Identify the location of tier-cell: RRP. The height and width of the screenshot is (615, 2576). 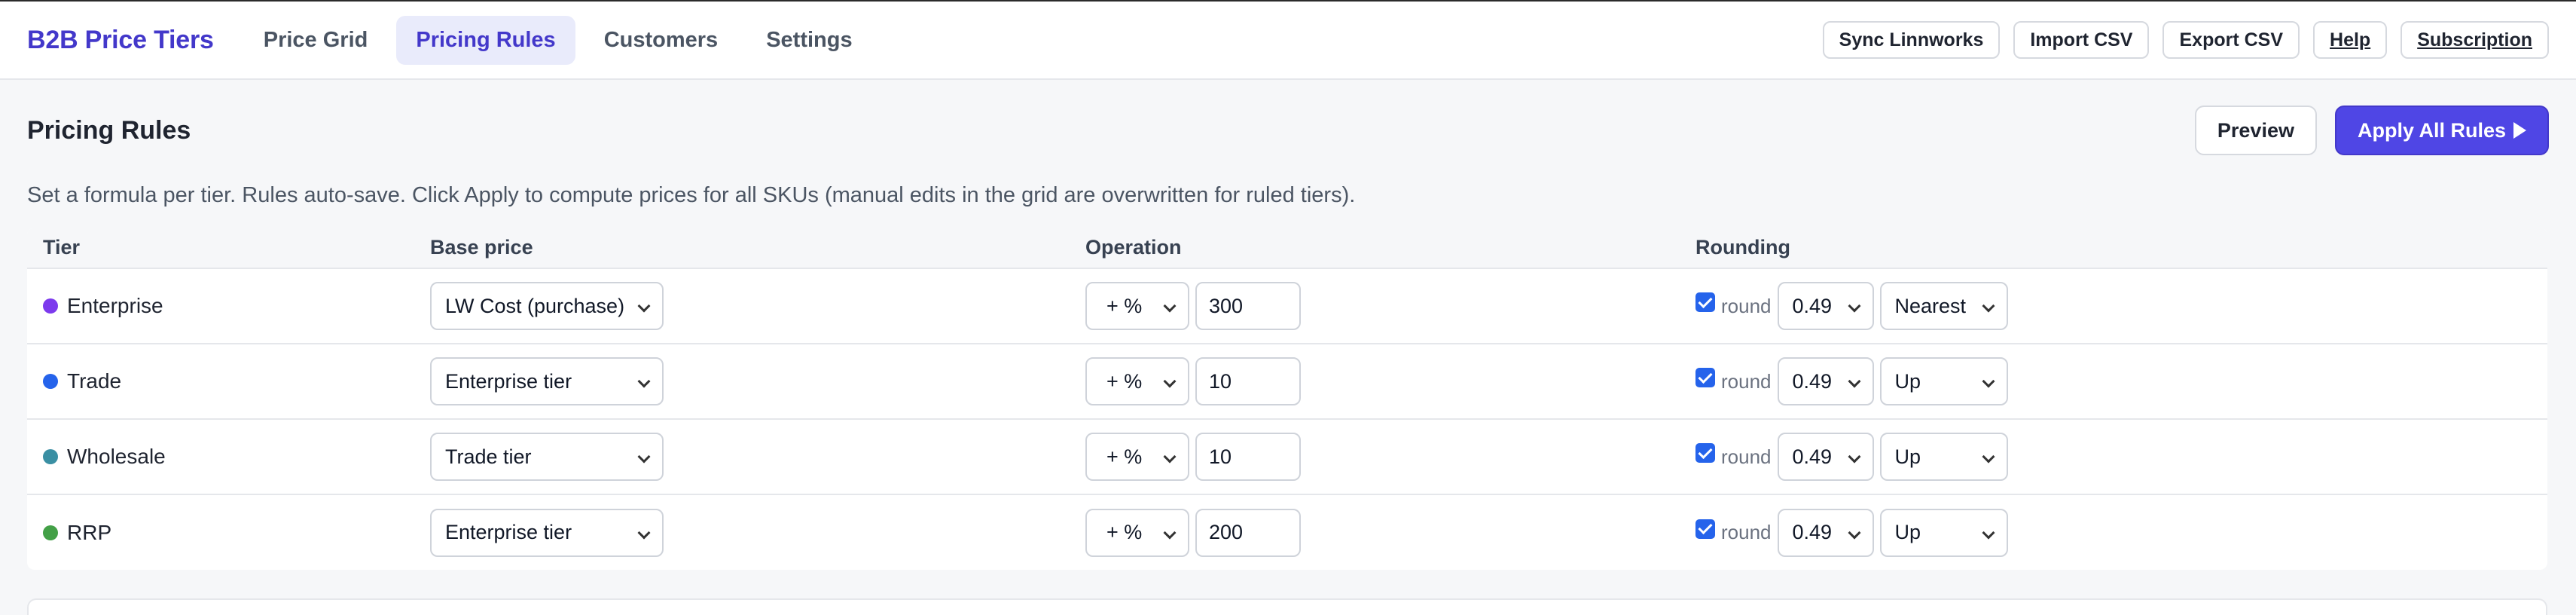
(221, 532).